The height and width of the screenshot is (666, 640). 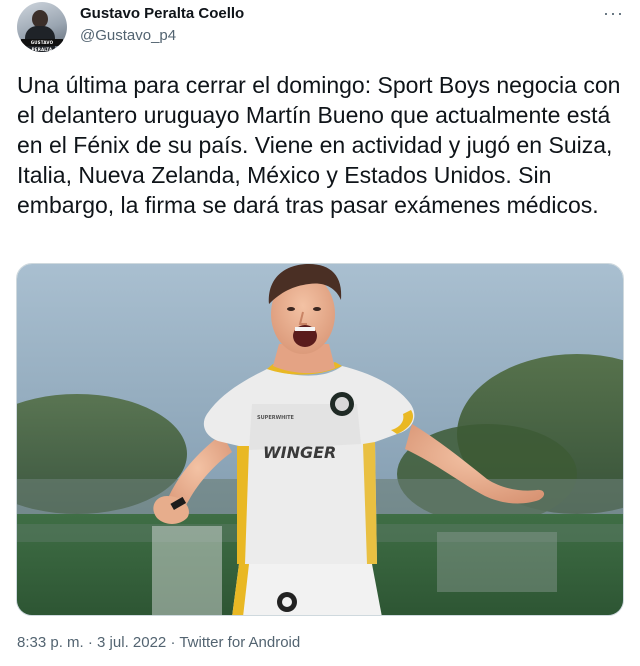 I want to click on jersey-small-sponsor: SUPERWHITE, so click(x=276, y=418).